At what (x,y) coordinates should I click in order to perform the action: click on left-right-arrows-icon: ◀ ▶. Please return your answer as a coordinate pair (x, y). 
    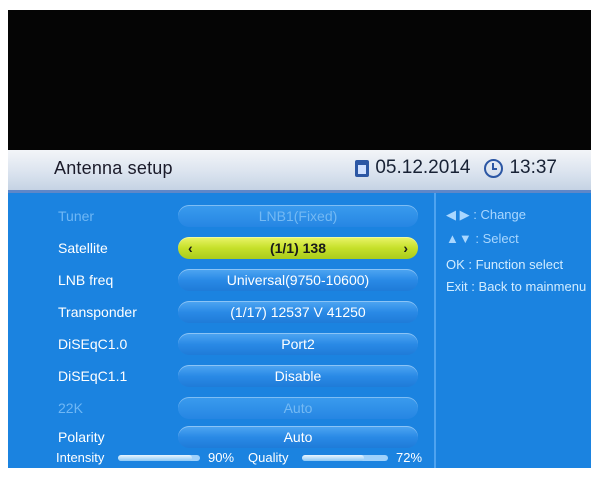
    Looking at the image, I should click on (458, 214).